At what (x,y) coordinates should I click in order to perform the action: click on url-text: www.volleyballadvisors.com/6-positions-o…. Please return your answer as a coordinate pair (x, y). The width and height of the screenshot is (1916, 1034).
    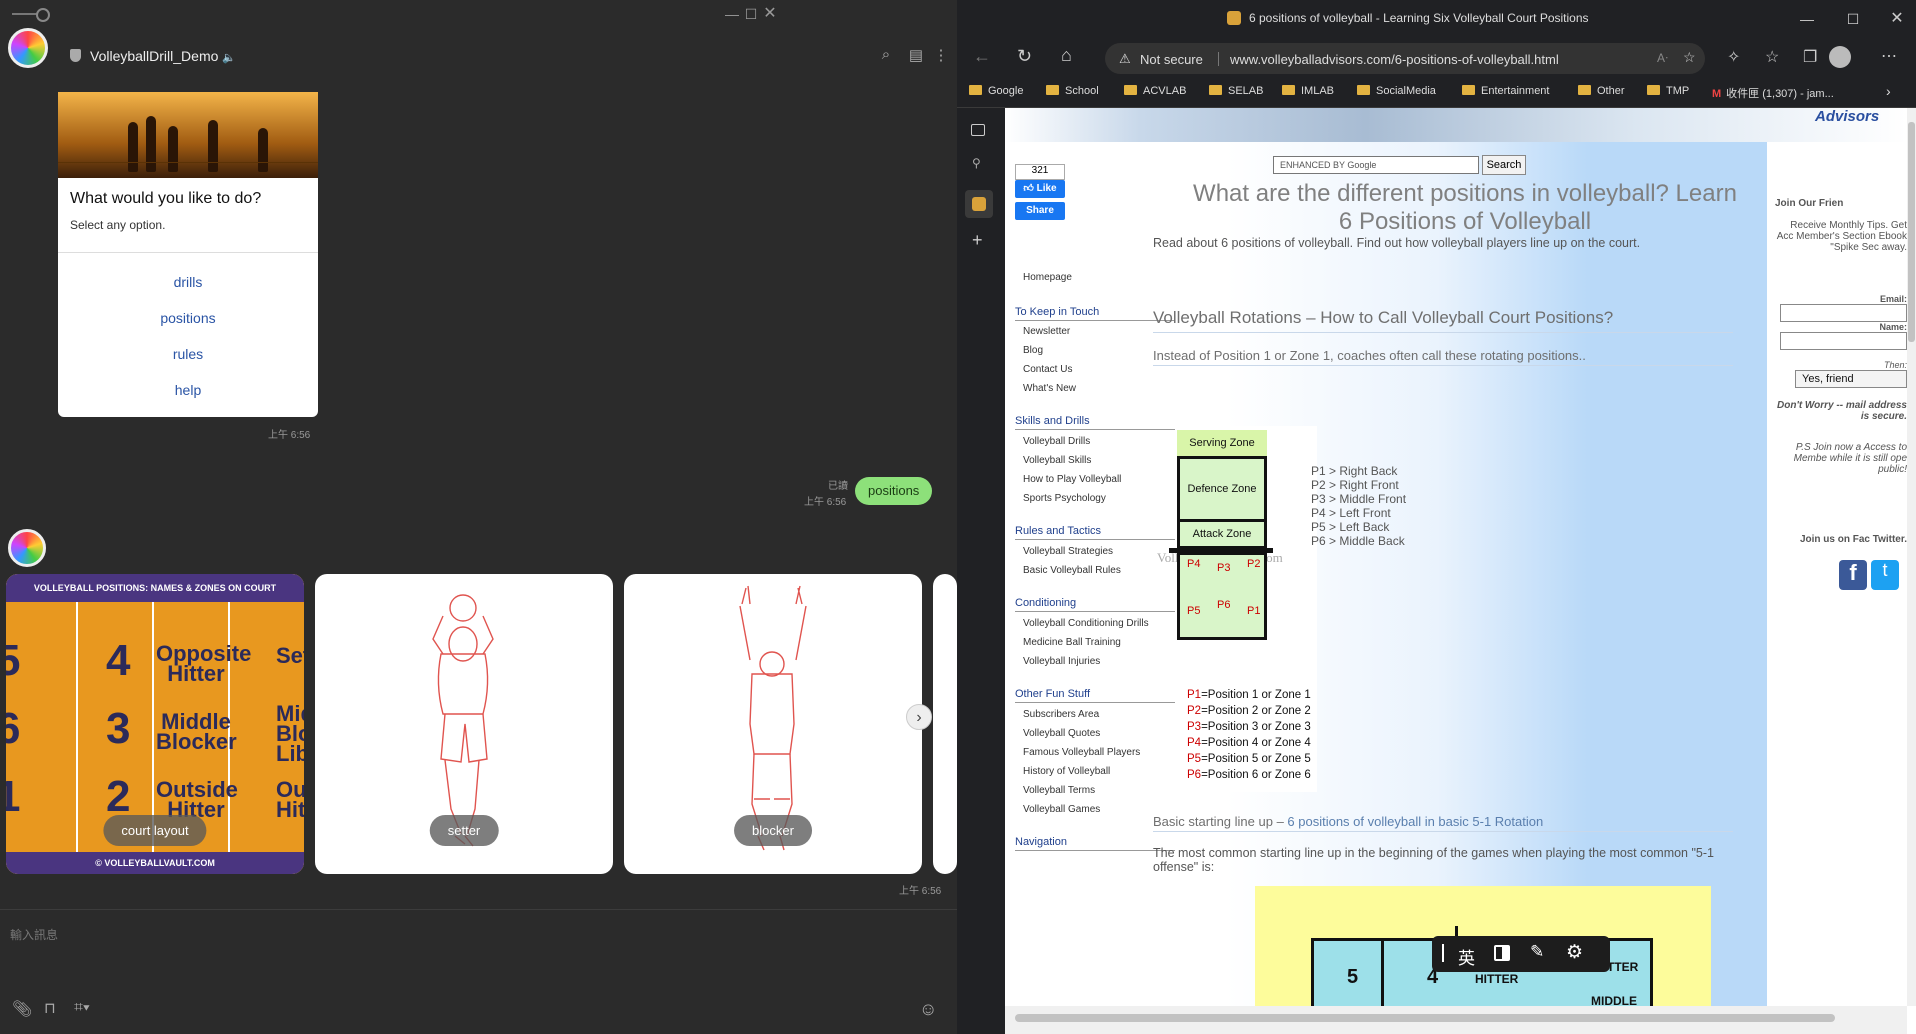
    Looking at the image, I should click on (1394, 59).